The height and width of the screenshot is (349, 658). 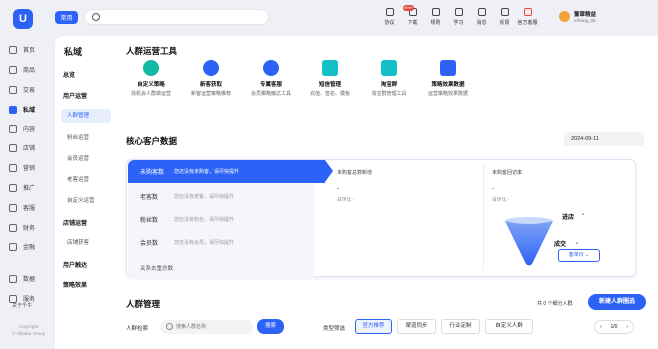 What do you see at coordinates (221, 242) in the screenshot?
I see `row-members: 会员数 您还没有会员，请尽快提升` at bounding box center [221, 242].